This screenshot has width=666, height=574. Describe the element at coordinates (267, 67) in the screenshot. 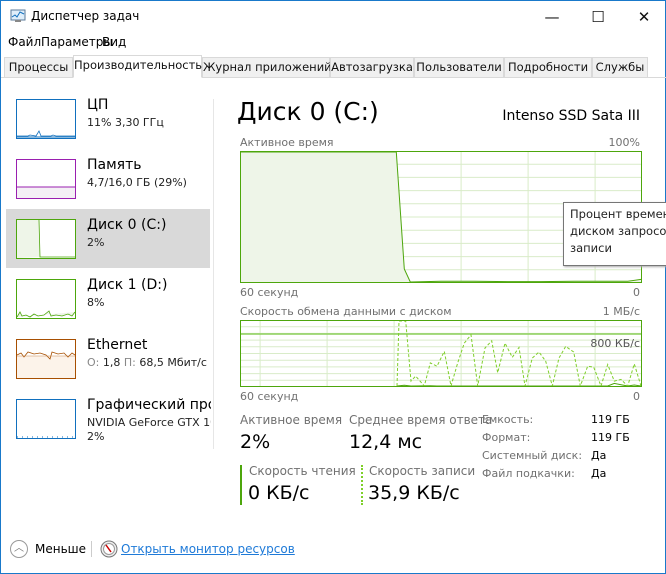

I see `tab-app-history: Журнал приложений` at that location.